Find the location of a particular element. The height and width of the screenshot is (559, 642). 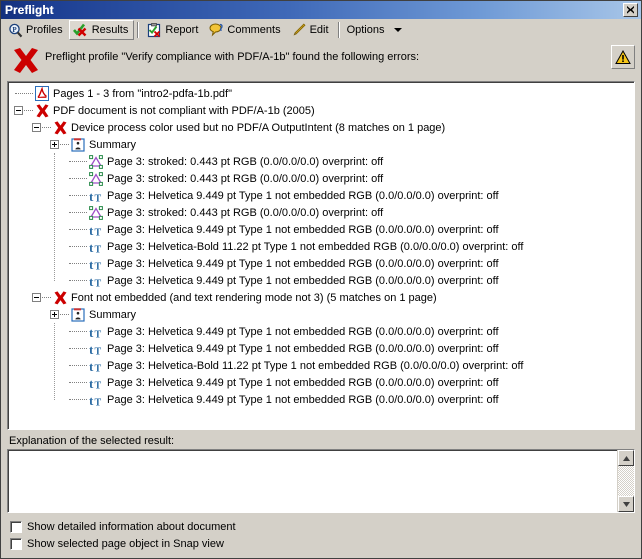

checkbox-row-snap-view: Show selected page object in Snap view is located at coordinates (325, 543).